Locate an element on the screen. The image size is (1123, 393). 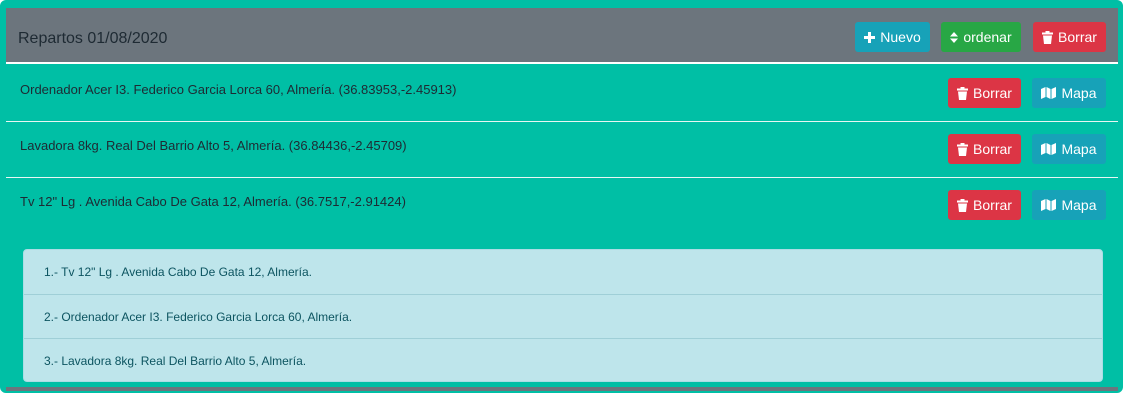
sort-button-label: ordenar is located at coordinates (987, 37).